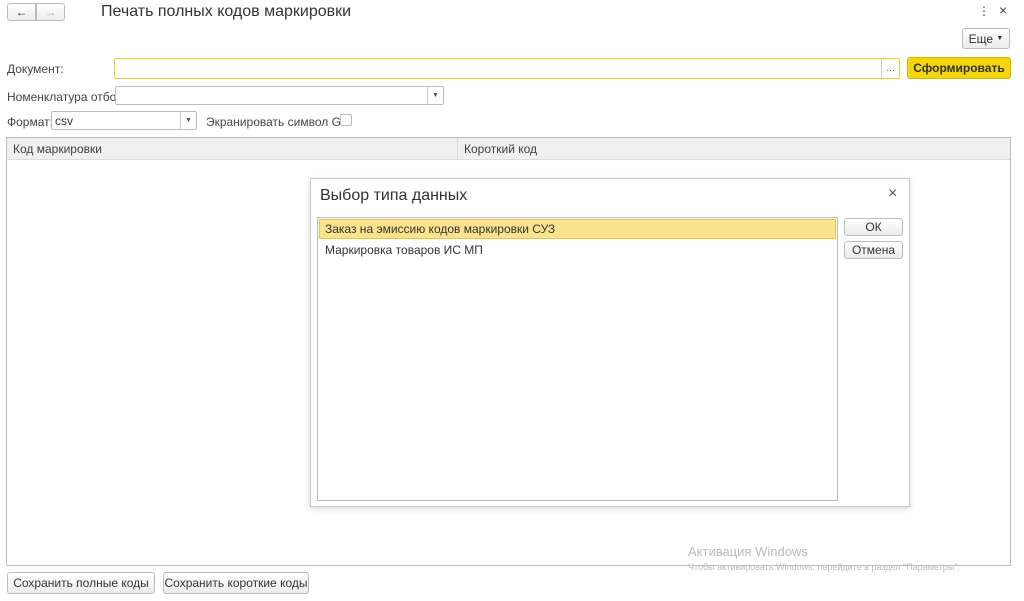 Image resolution: width=1024 pixels, height=601 pixels. I want to click on nomenclature-field: ▼, so click(279, 95).